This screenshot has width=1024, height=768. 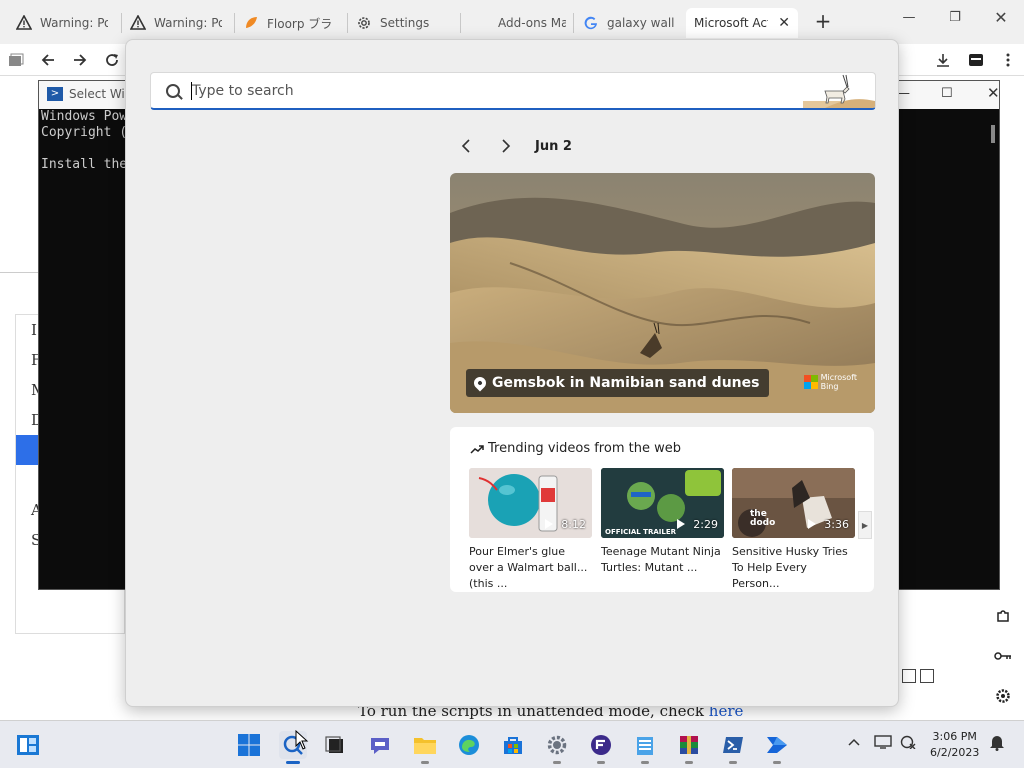 What do you see at coordinates (854, 742) in the screenshot?
I see `show-hidden-icons-chevron-icon` at bounding box center [854, 742].